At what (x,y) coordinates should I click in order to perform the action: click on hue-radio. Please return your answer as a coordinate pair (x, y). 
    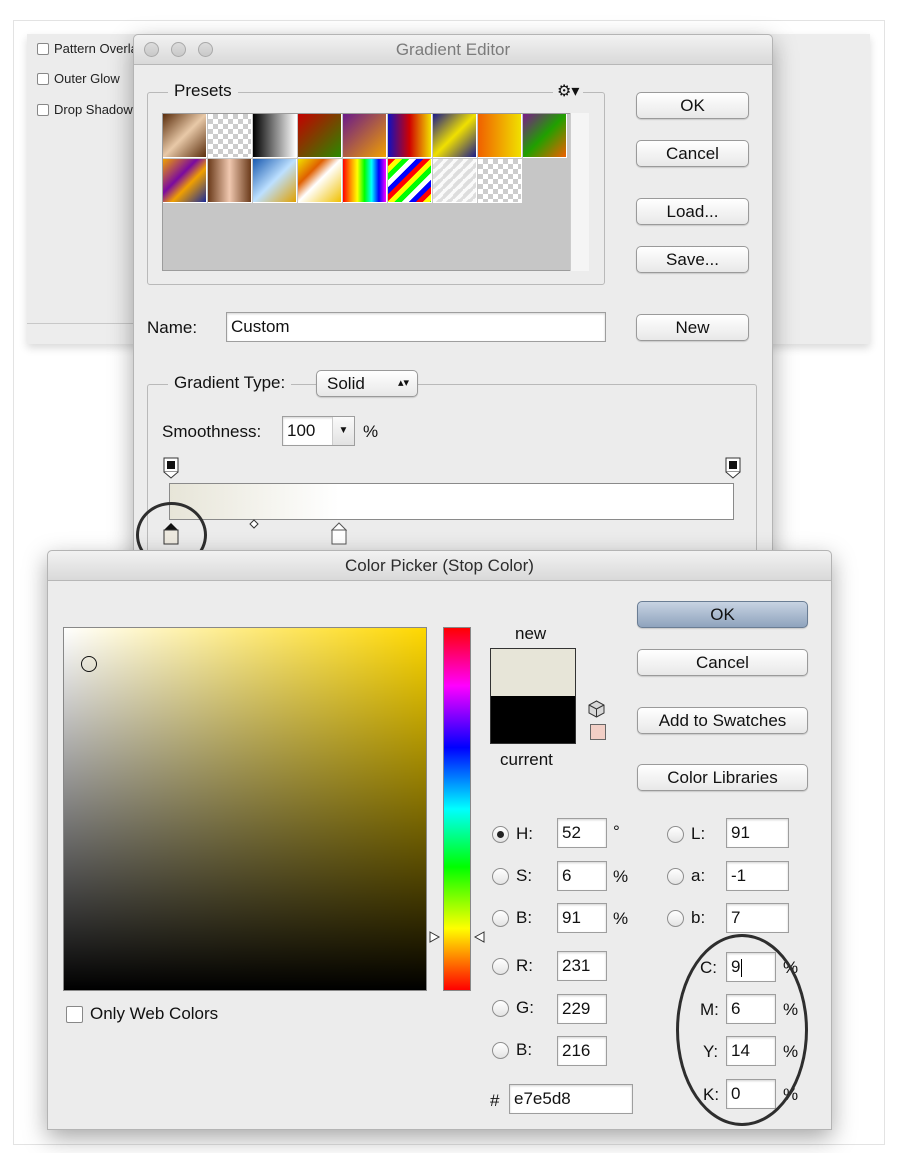
    Looking at the image, I should click on (500, 834).